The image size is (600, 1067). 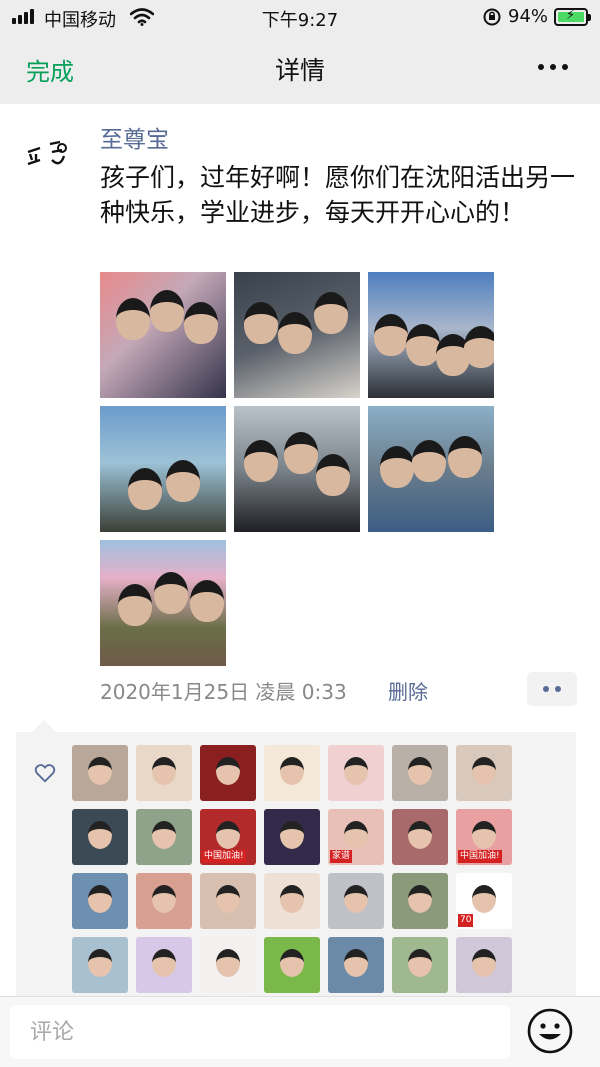 What do you see at coordinates (572, 17) in the screenshot?
I see `battery-icon: ⚡` at bounding box center [572, 17].